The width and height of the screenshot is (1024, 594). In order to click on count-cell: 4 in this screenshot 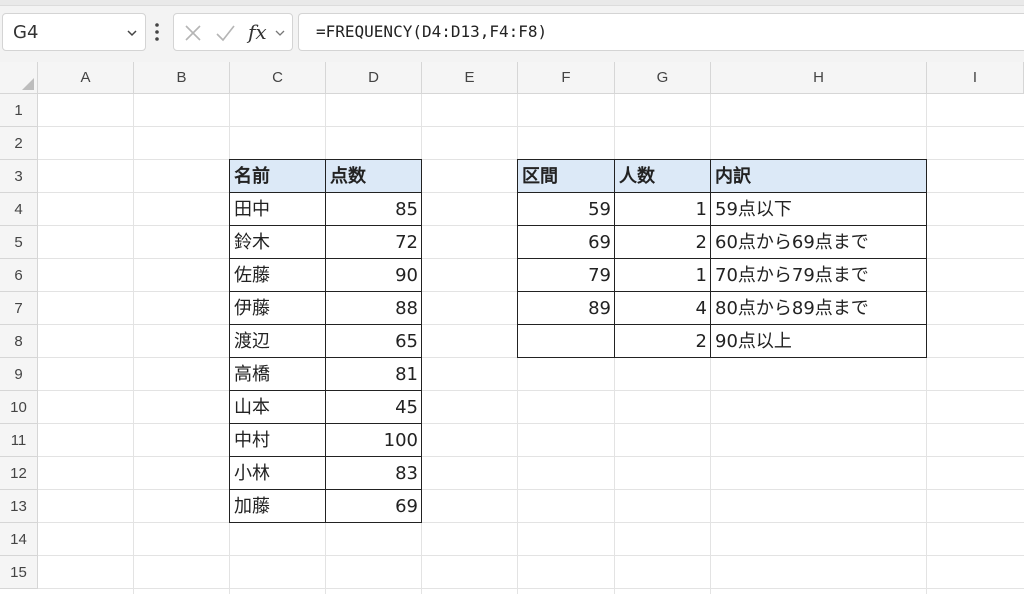, I will do `click(662, 308)`.